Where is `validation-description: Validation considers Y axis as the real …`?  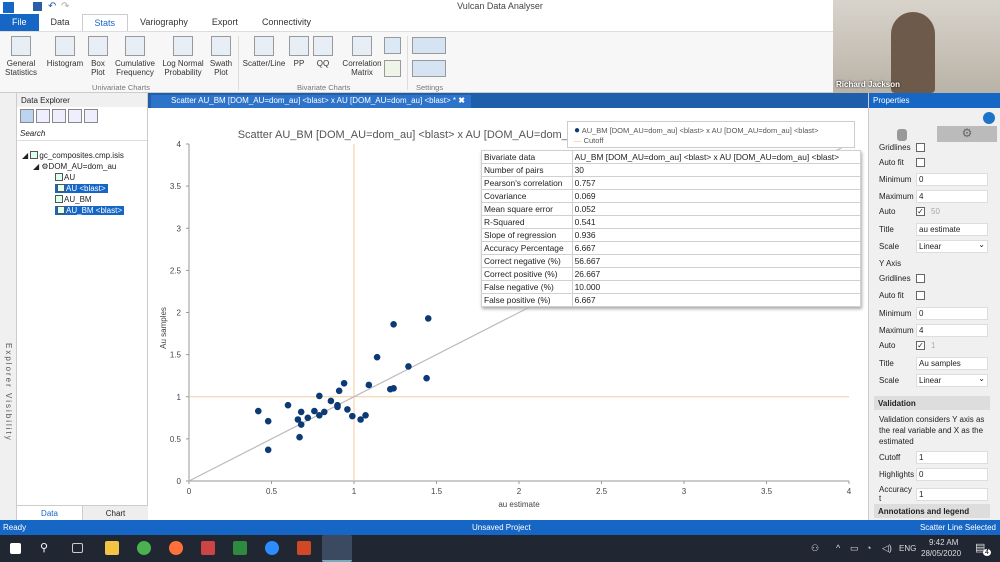 validation-description: Validation considers Y axis as the real … is located at coordinates (932, 430).